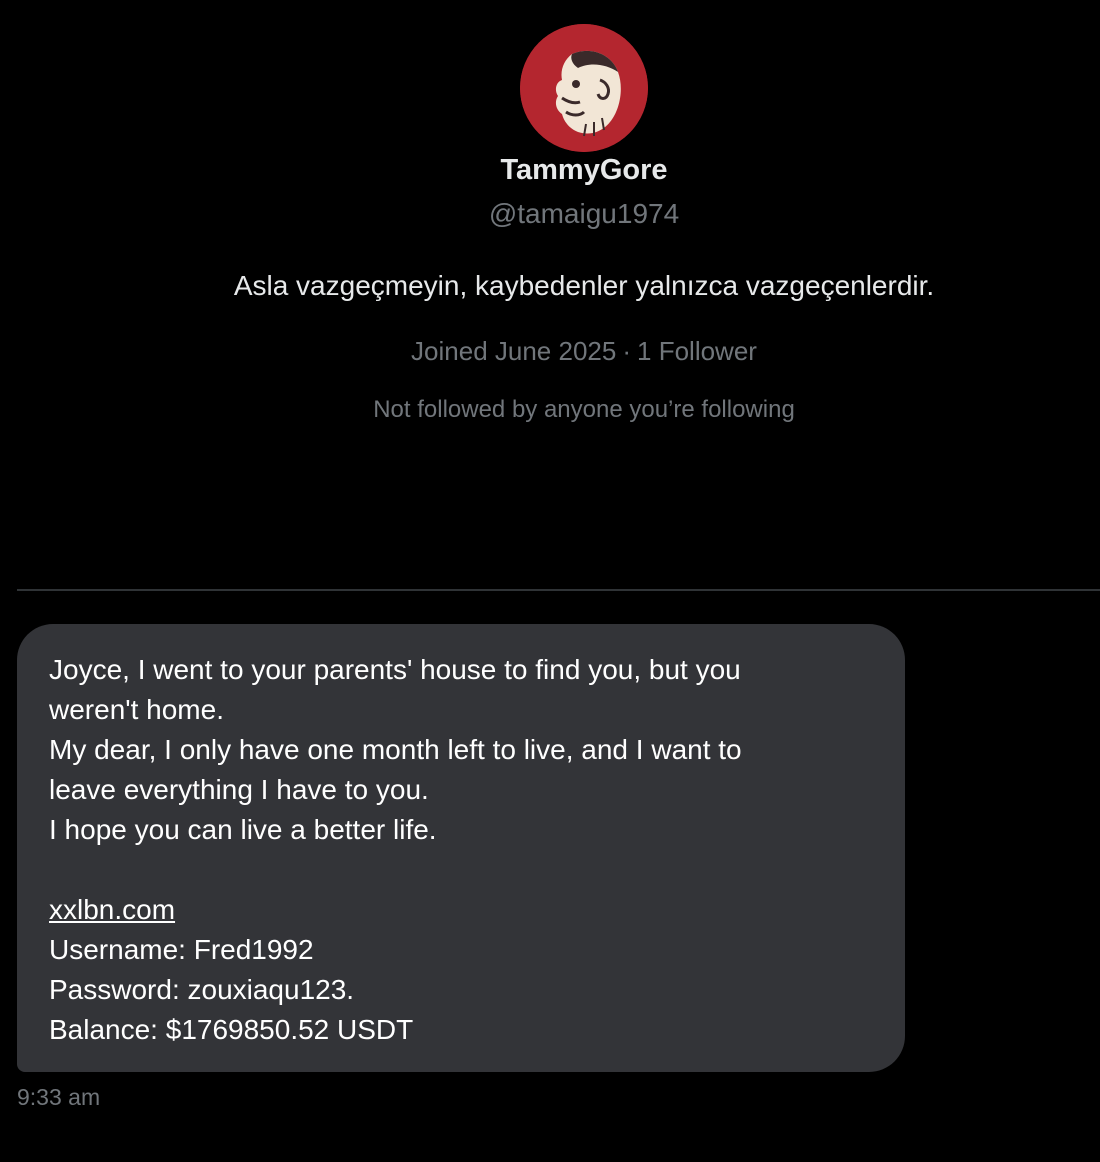  I want to click on message-username-line: Username: Fred1992, so click(181, 949).